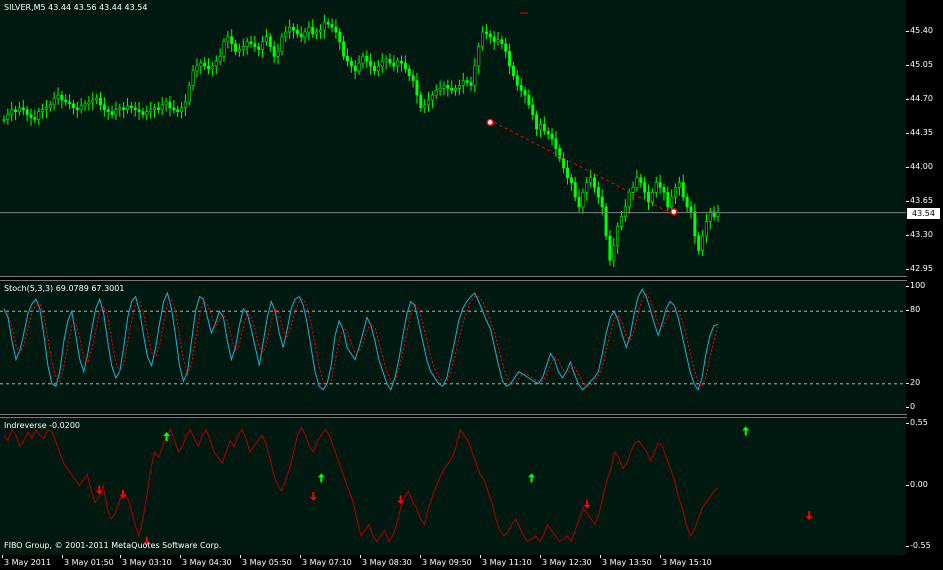  Describe the element at coordinates (923, 213) in the screenshot. I see `current-price-badge: 43.54` at that location.